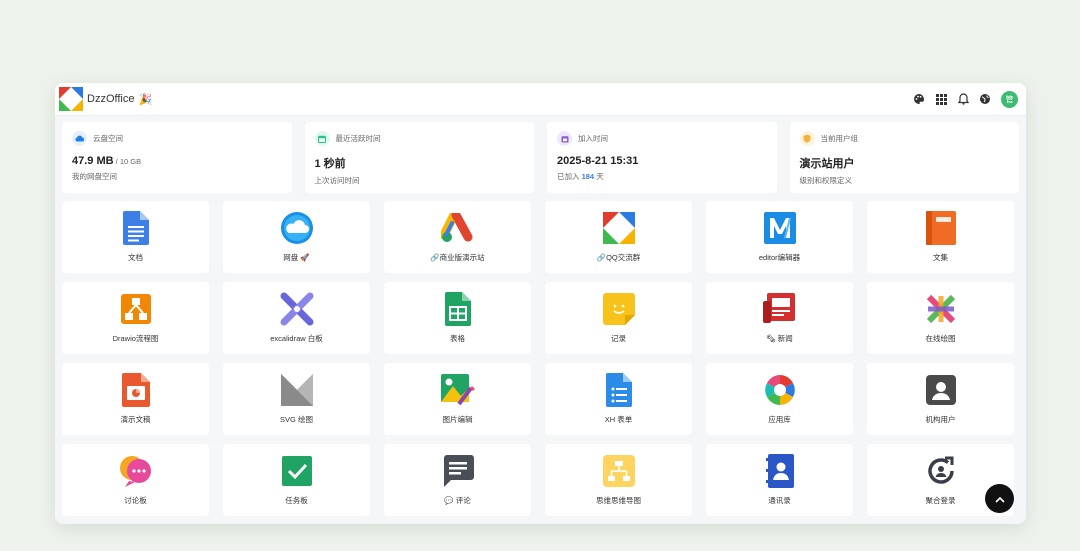 The height and width of the screenshot is (551, 1080). What do you see at coordinates (940, 257) in the screenshot?
I see `app-label: 文集` at bounding box center [940, 257].